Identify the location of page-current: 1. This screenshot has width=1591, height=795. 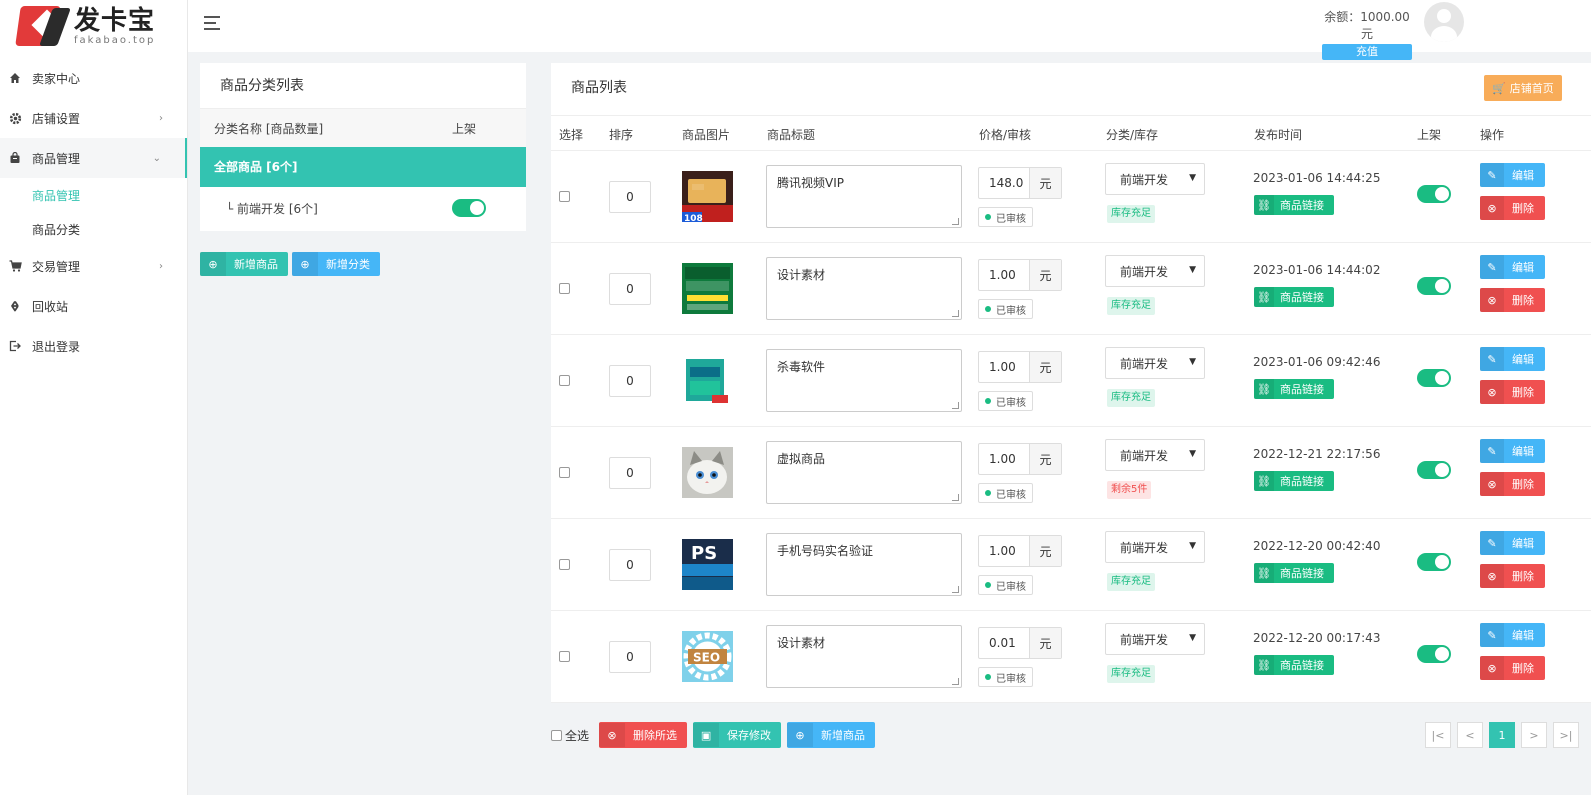
(1502, 735).